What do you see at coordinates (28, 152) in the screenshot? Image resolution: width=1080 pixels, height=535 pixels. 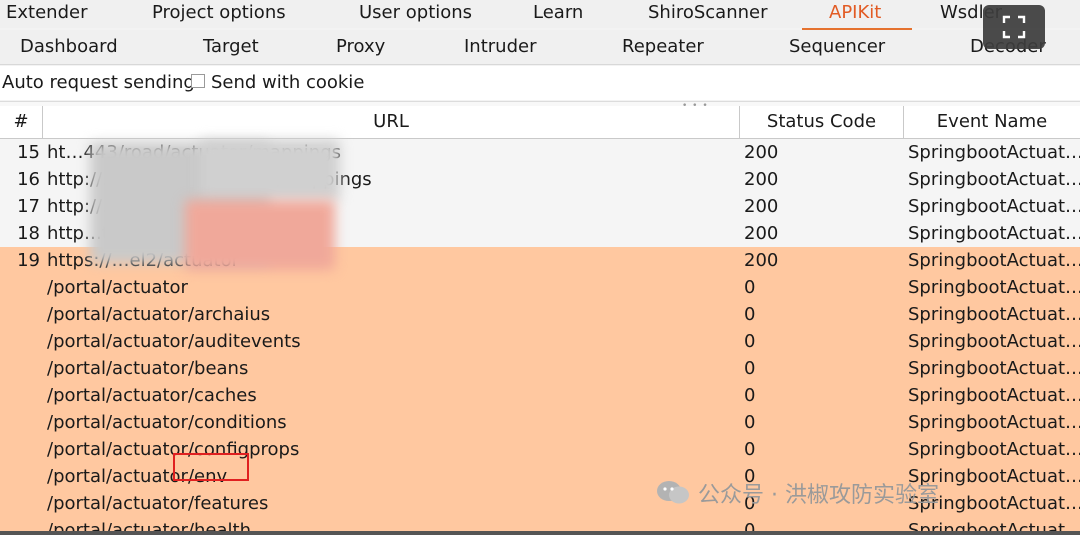 I see `row-number: 15` at bounding box center [28, 152].